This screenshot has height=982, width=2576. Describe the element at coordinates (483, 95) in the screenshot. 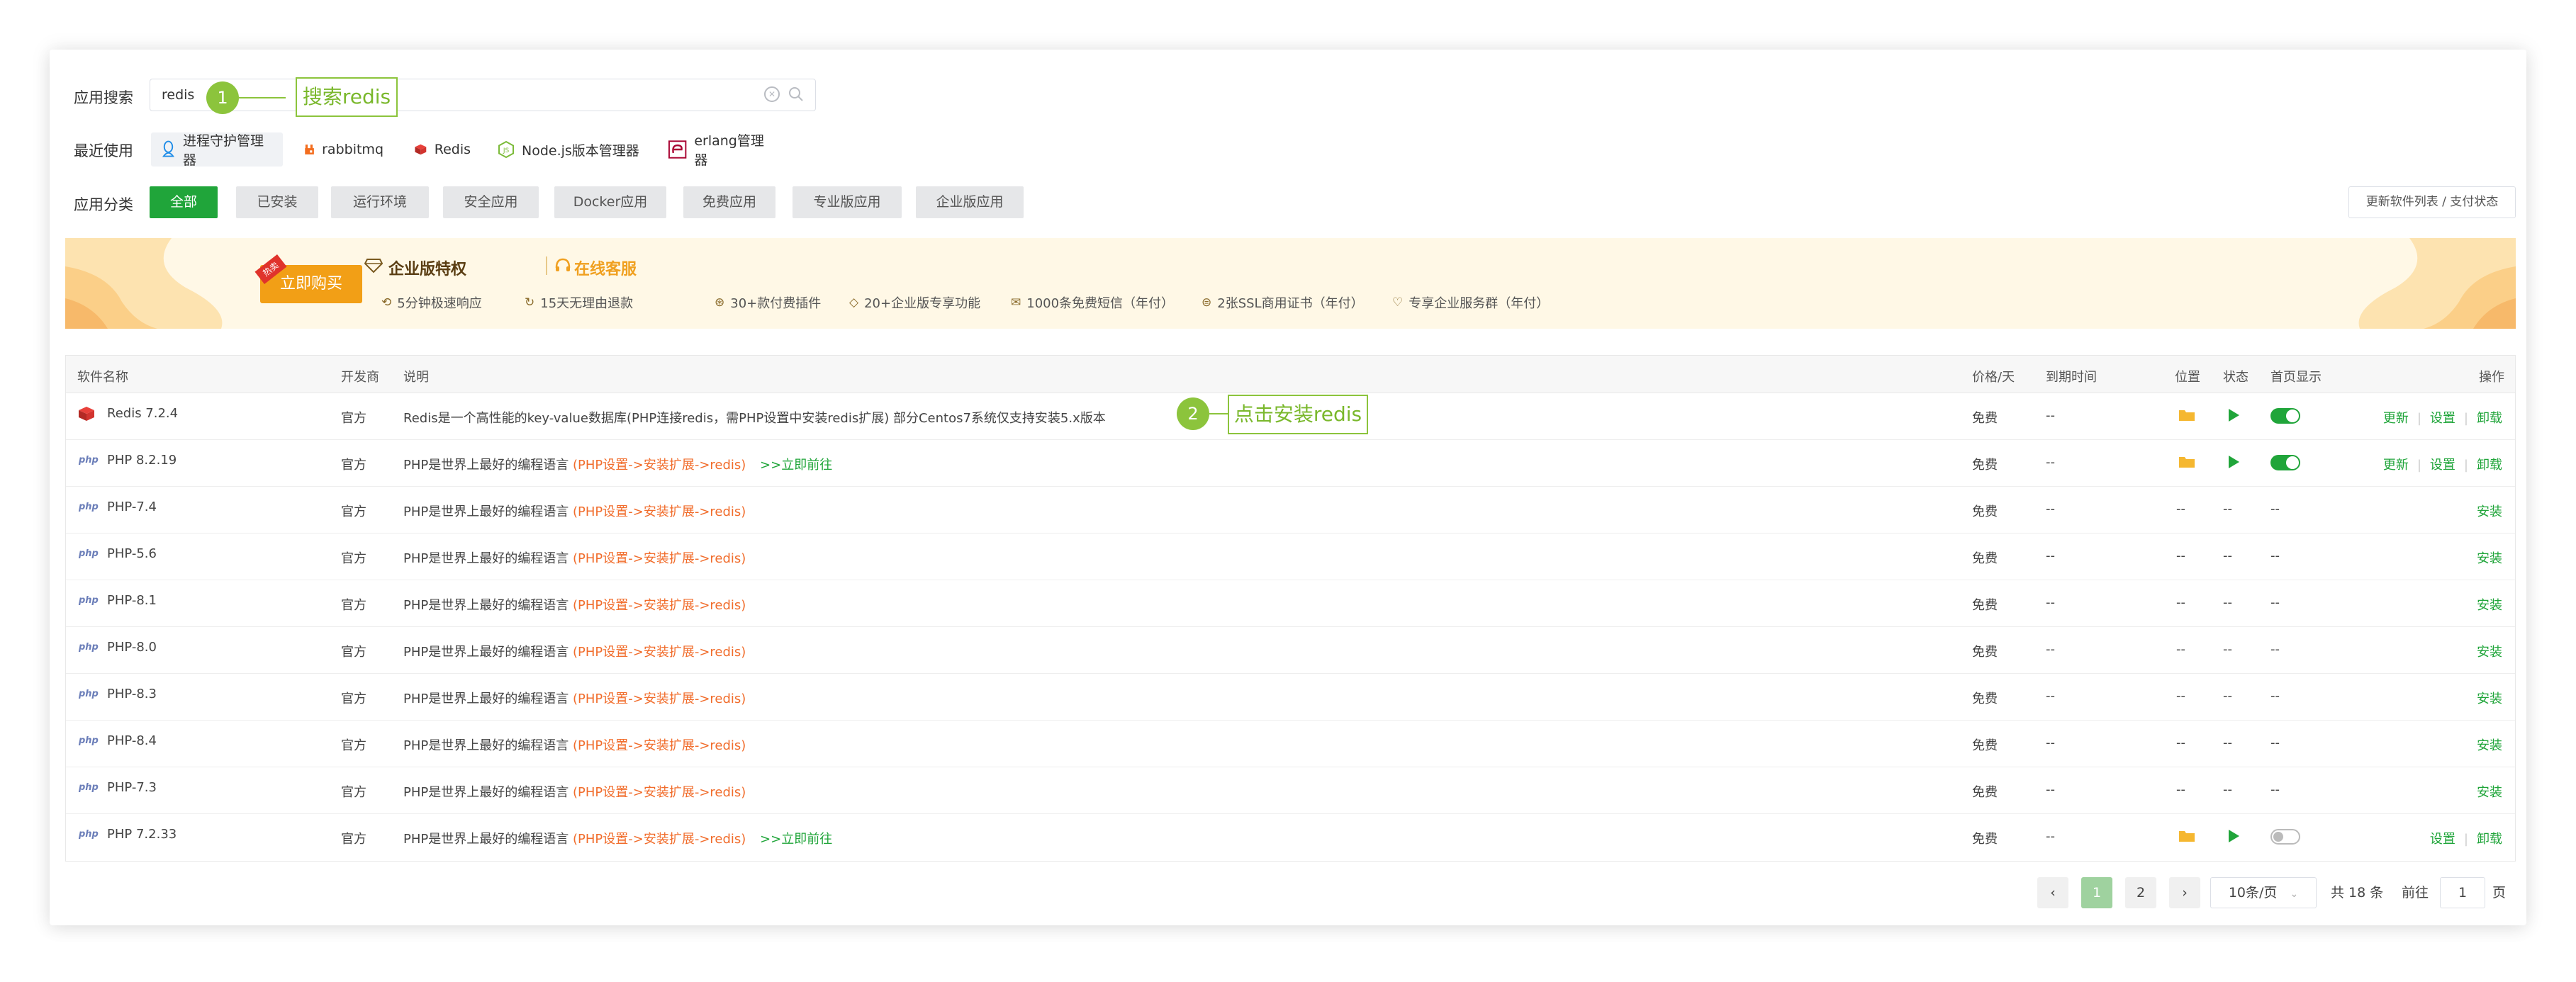

I see `search-input: redis ✕` at that location.